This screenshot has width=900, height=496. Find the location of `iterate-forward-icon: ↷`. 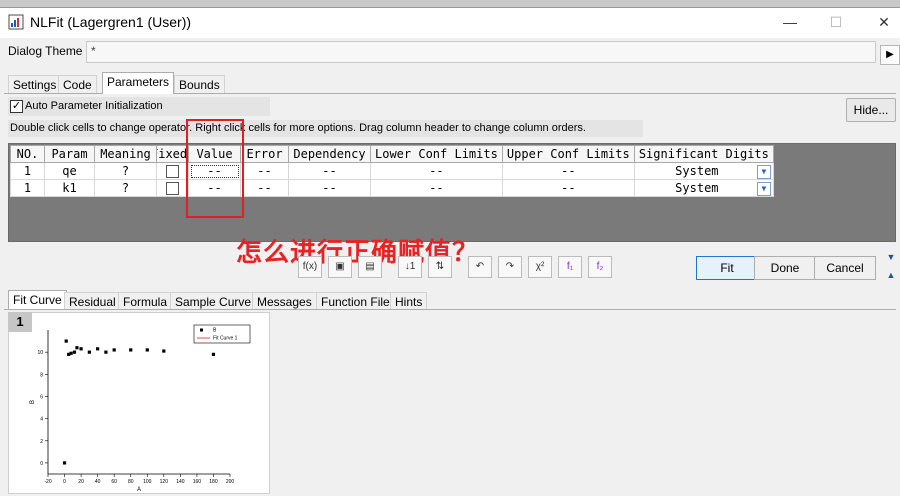

iterate-forward-icon: ↷ is located at coordinates (510, 267).